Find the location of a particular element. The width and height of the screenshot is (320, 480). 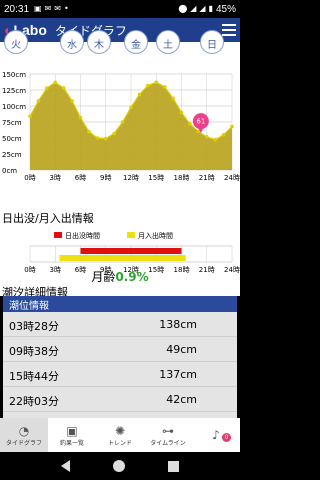

tab-bar: ◔ タイドグラフ ▣ 釣果一覧 ✺ トレンド ⊶ タイムライン ♪ 0 is located at coordinates (120, 435).